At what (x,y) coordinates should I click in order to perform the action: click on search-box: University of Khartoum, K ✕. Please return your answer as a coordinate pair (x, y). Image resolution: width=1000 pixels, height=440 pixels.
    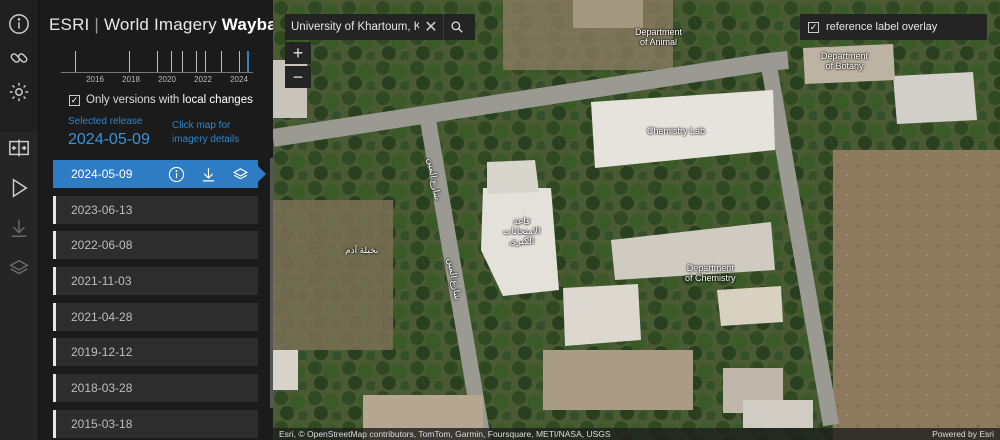
    Looking at the image, I should click on (380, 27).